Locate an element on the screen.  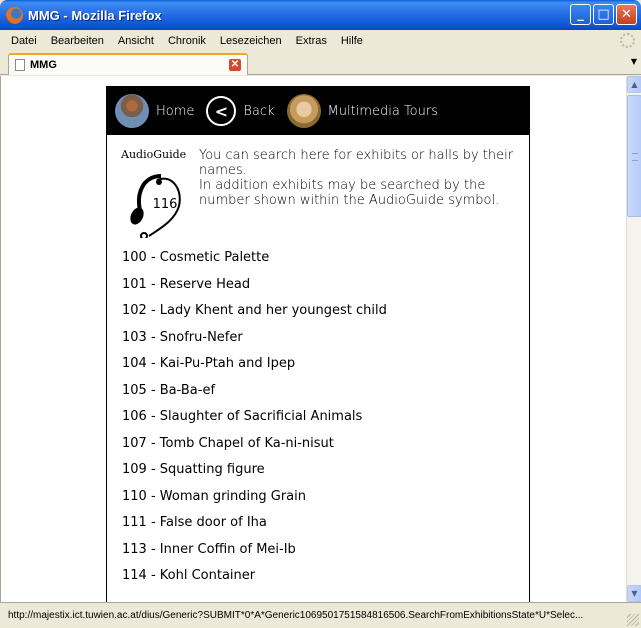
back-arrow-icon: < is located at coordinates (221, 111).